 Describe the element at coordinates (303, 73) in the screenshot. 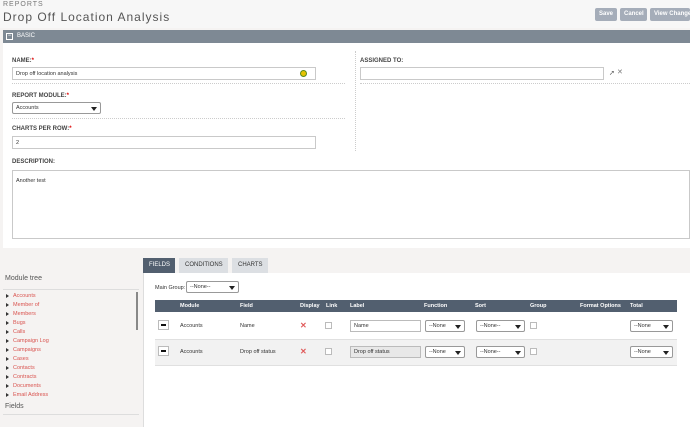

I see `edit-icon` at that location.